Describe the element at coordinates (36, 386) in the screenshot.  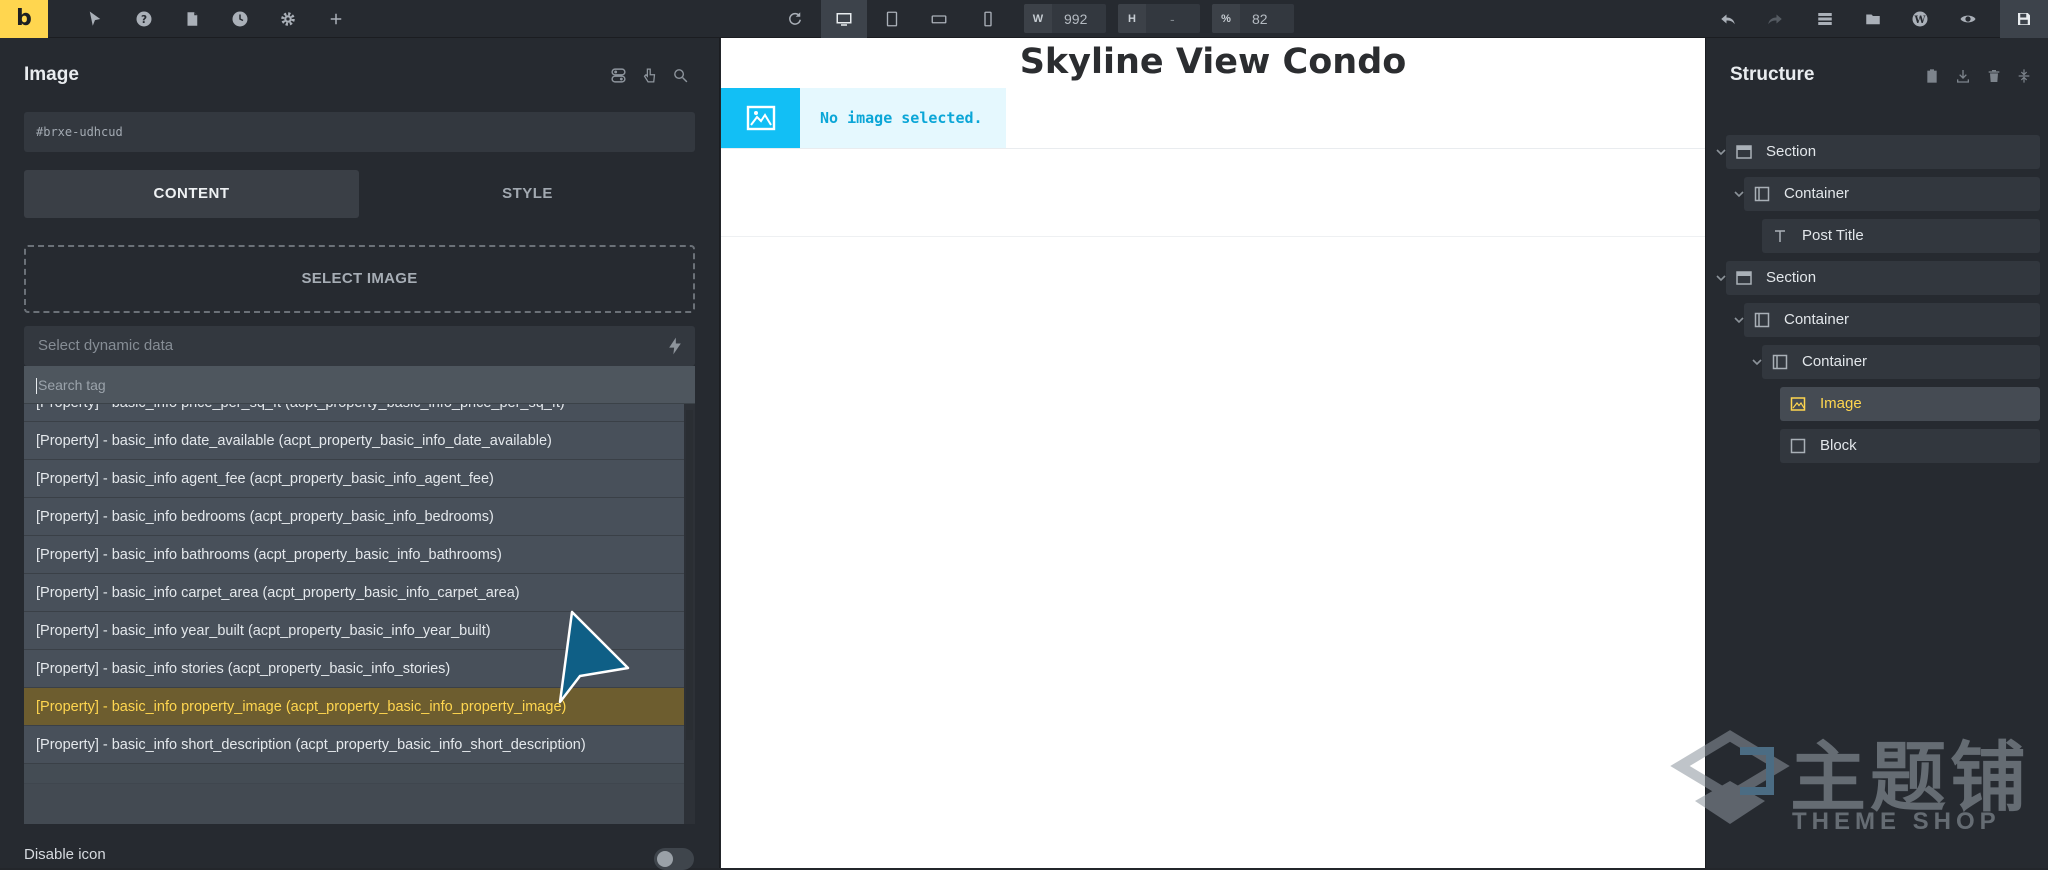
I see `text-cursor` at that location.